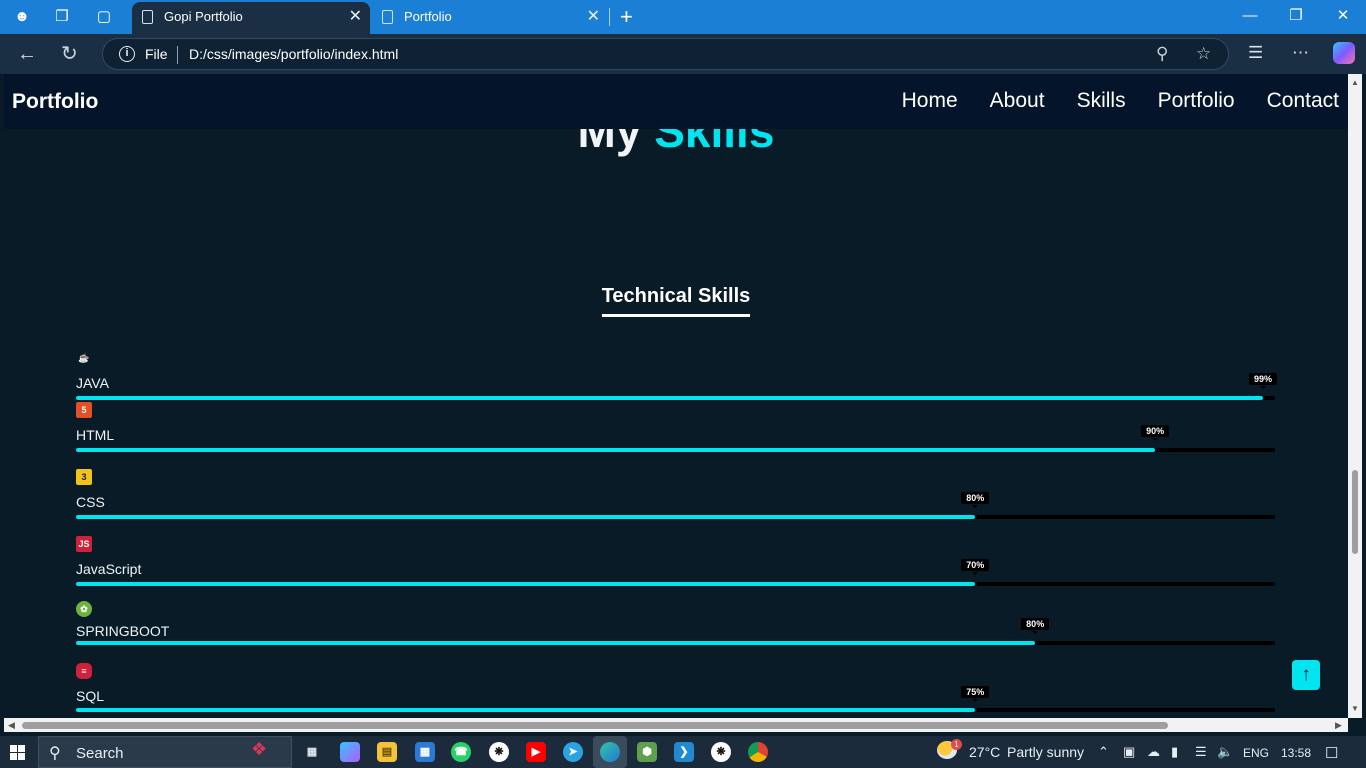 The height and width of the screenshot is (768, 1366). I want to click on back-to-top-button: ↑, so click(1306, 675).